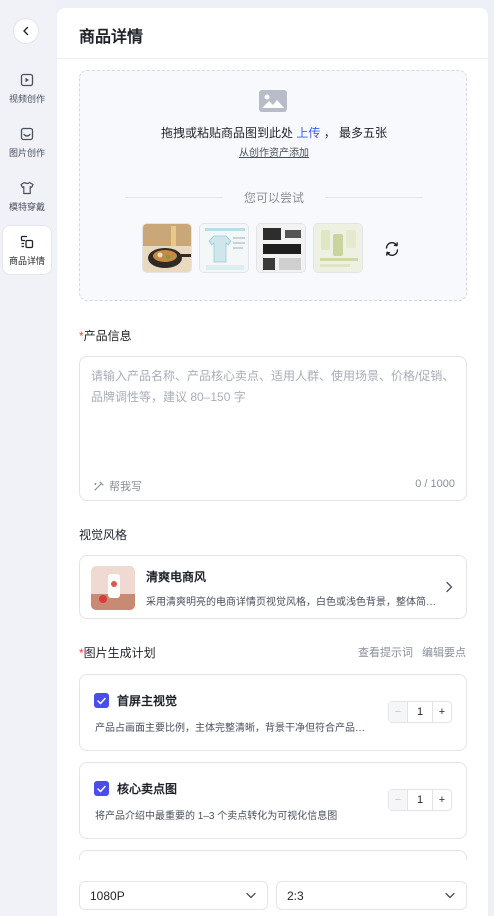  Describe the element at coordinates (247, 3) in the screenshot. I see `top-strip` at that location.